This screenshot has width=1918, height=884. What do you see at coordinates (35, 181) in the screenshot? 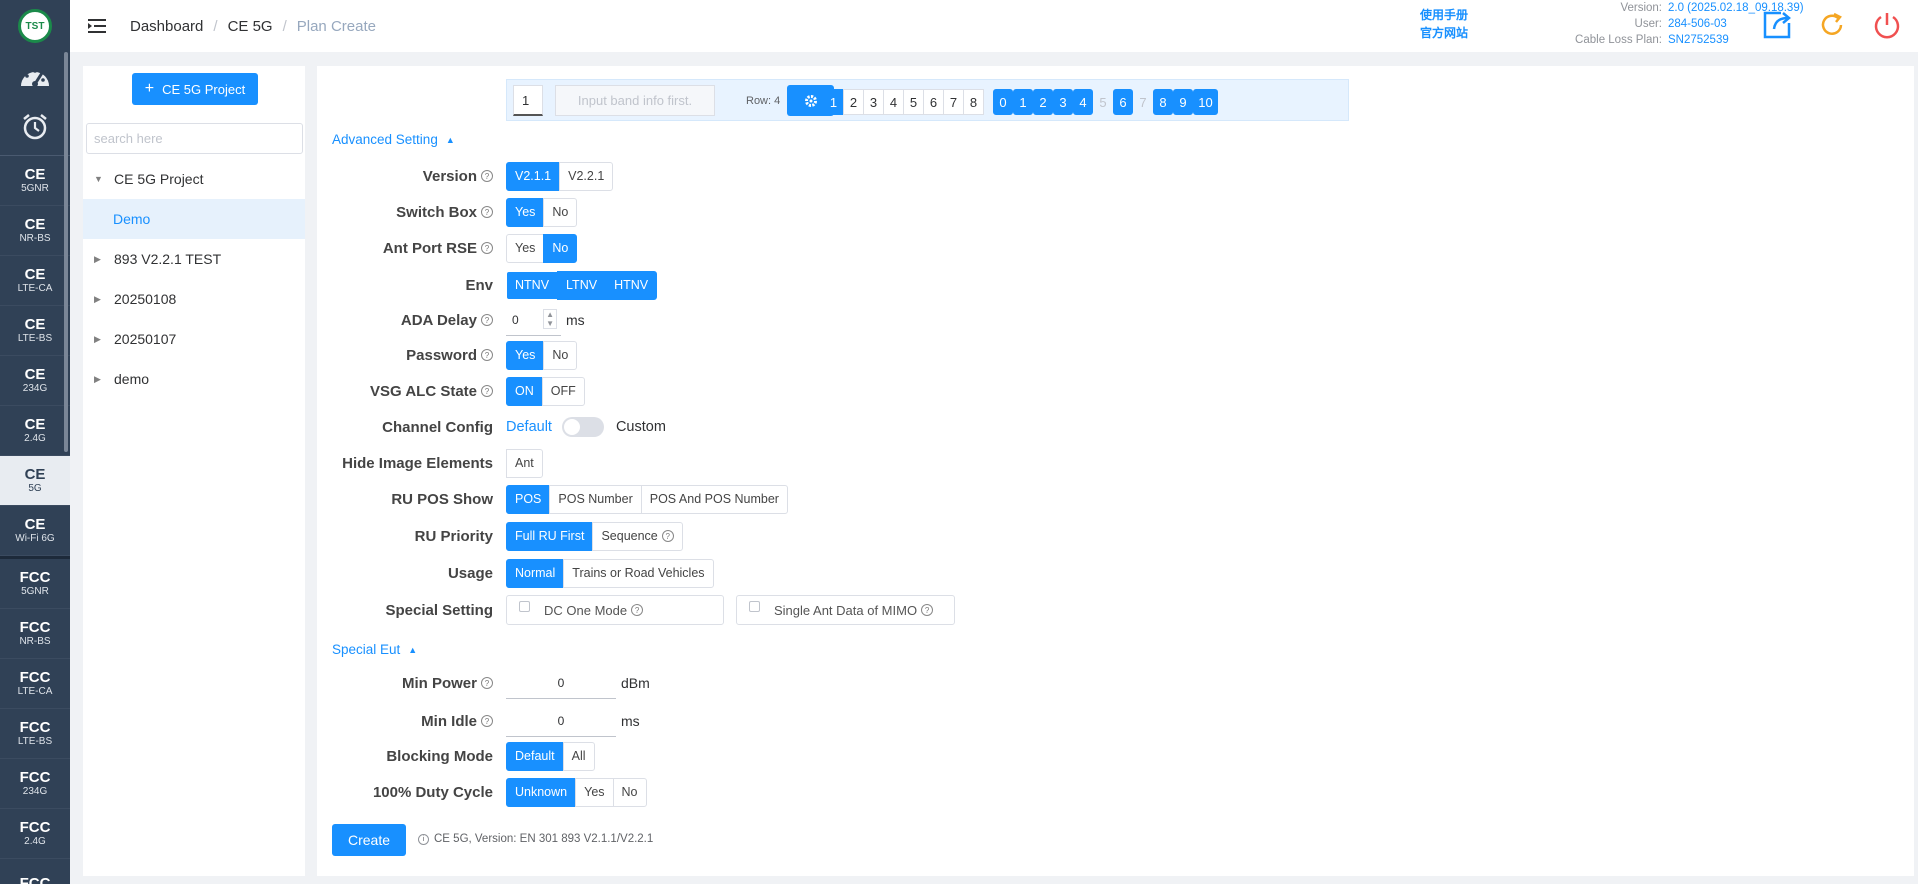
I see `nav-item-ce-5gnr: CE 5GNR` at bounding box center [35, 181].